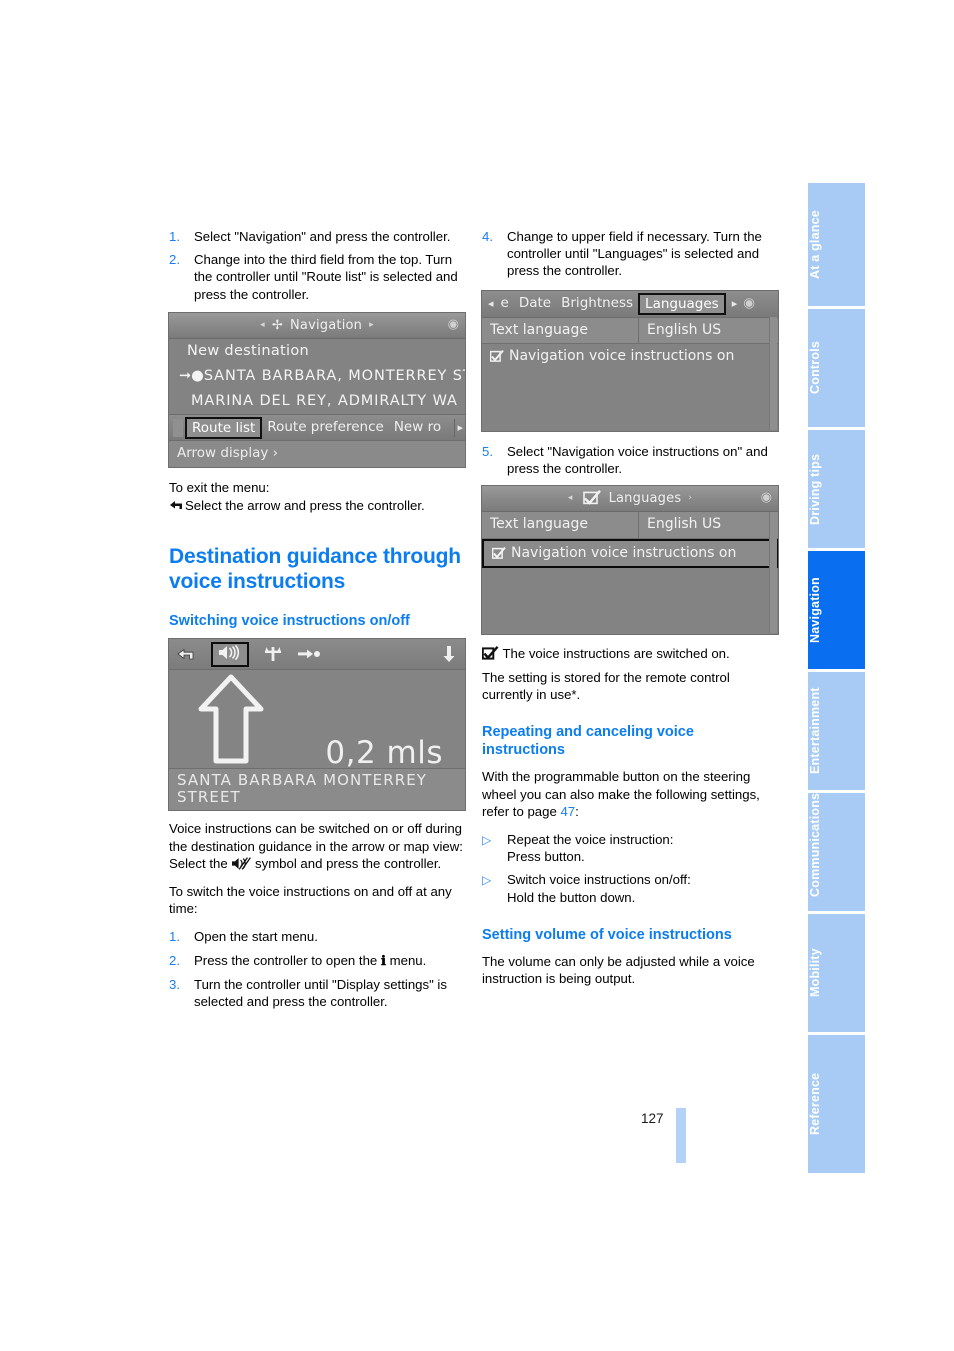  Describe the element at coordinates (174, 984) in the screenshot. I see `step-number: 3.` at that location.